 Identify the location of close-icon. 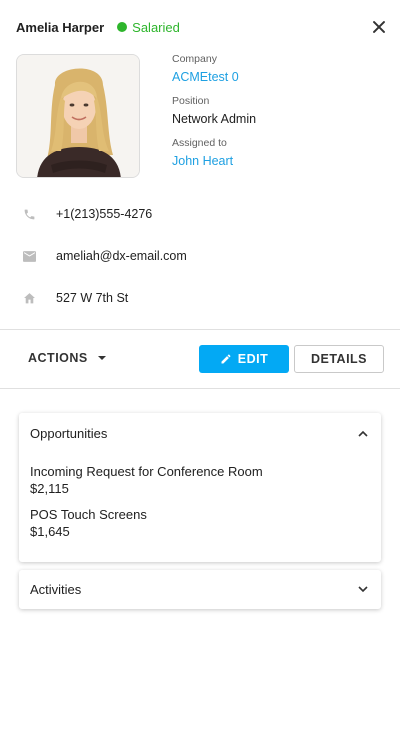
(379, 27).